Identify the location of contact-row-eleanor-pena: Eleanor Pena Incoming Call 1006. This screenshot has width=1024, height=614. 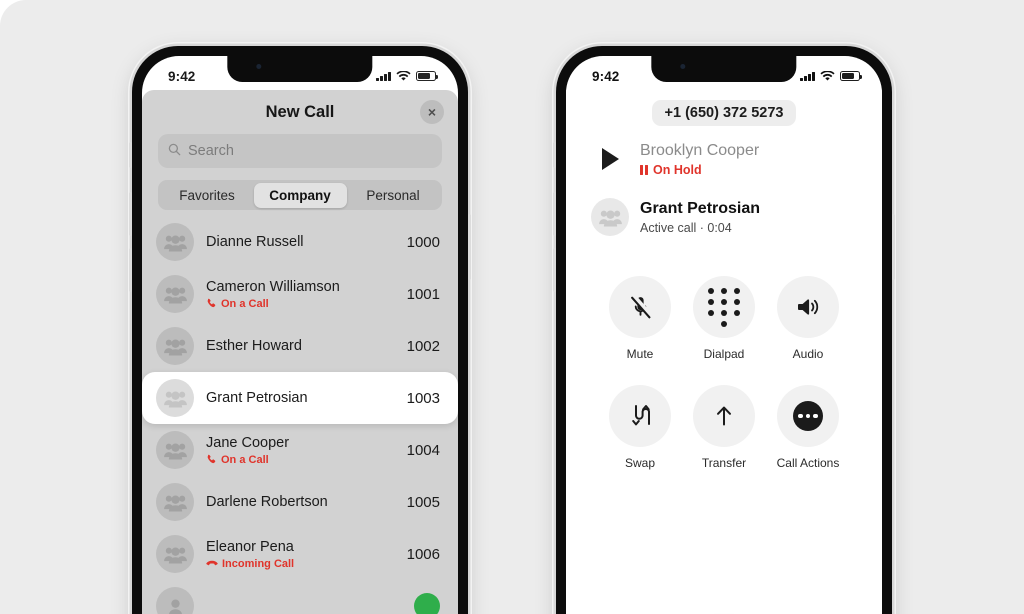
(300, 554).